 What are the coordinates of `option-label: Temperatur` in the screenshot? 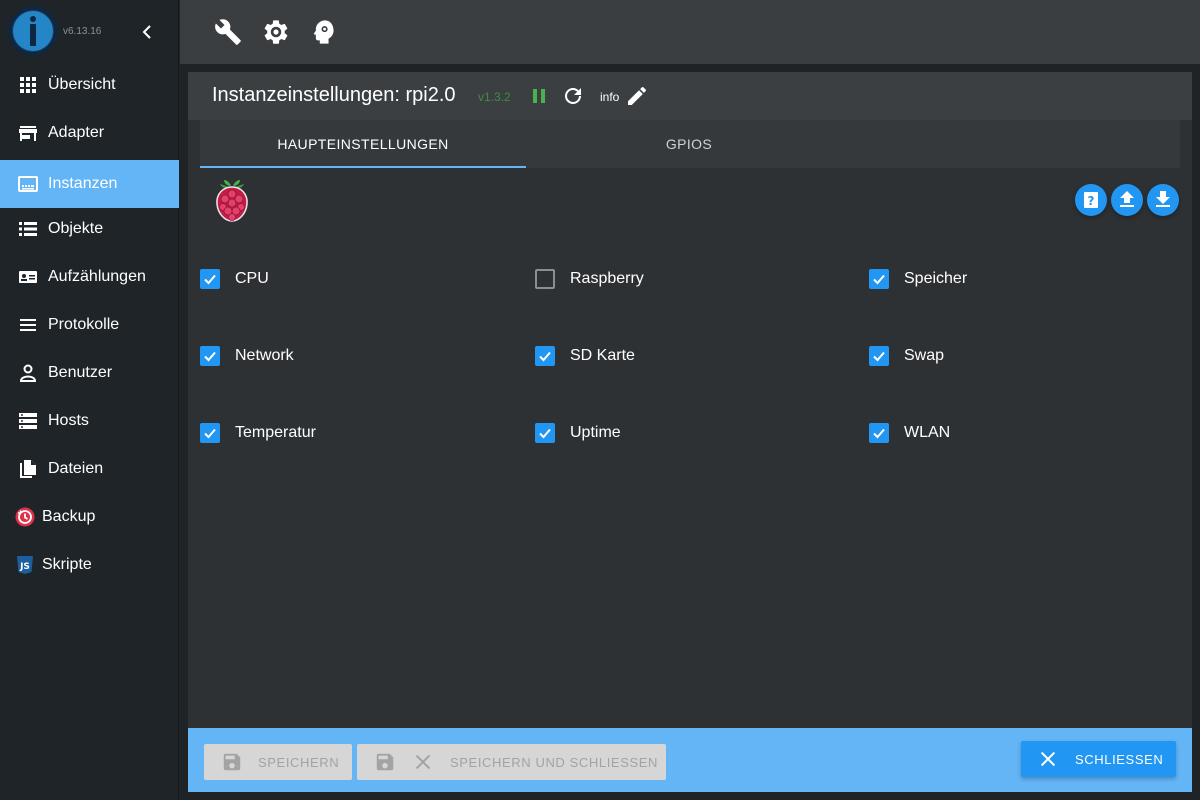 It's located at (275, 432).